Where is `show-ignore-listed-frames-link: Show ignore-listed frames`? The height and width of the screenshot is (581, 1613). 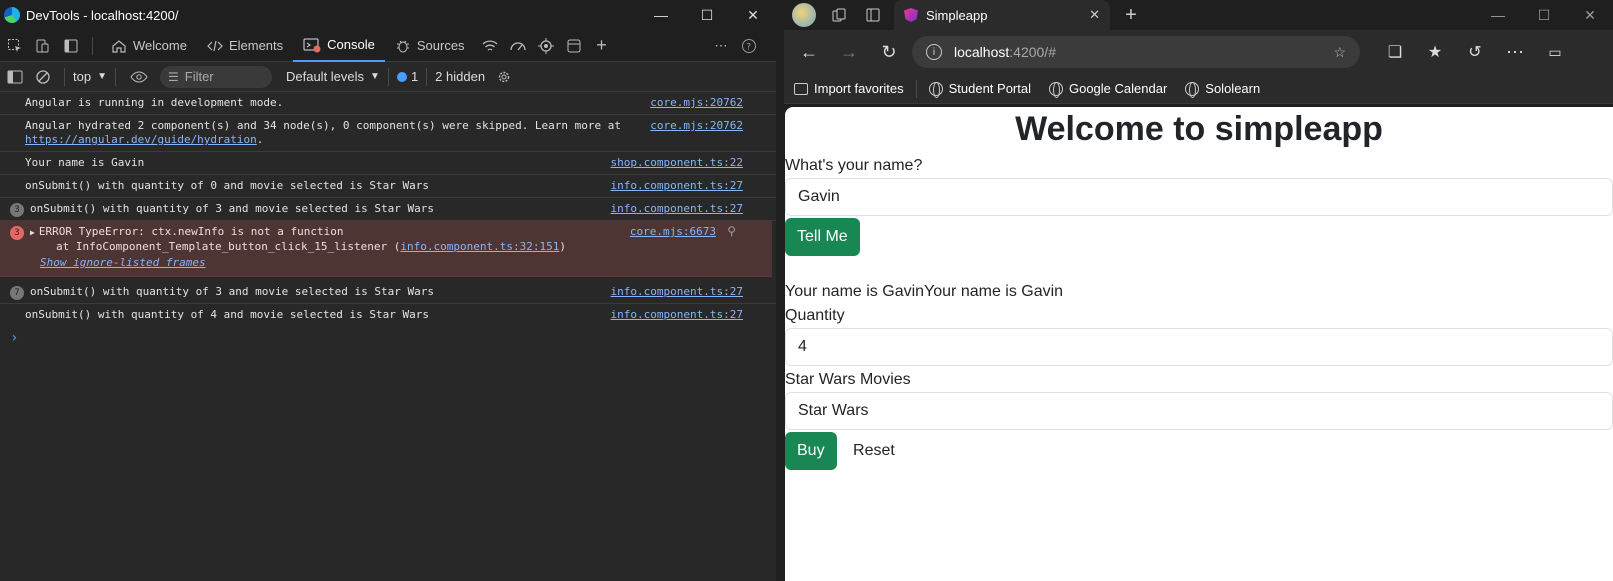 show-ignore-listed-frames-link: Show ignore-listed frames is located at coordinates (123, 262).